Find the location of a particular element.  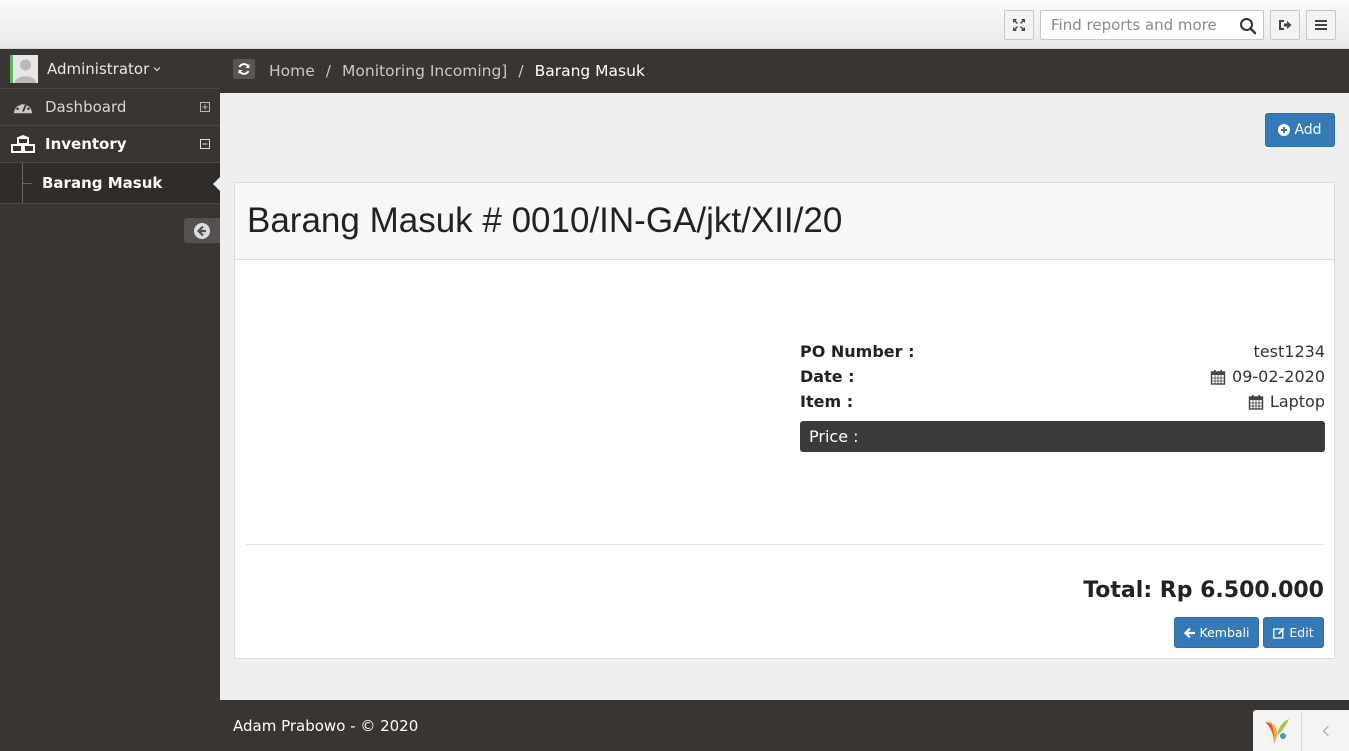

breadcrumb-home: Home is located at coordinates (292, 71).